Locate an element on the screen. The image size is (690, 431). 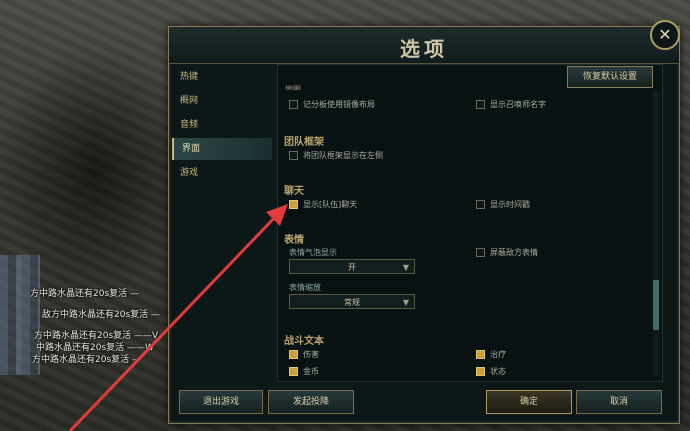
option-label: 将团队框架显示在左侧 is located at coordinates (343, 155).